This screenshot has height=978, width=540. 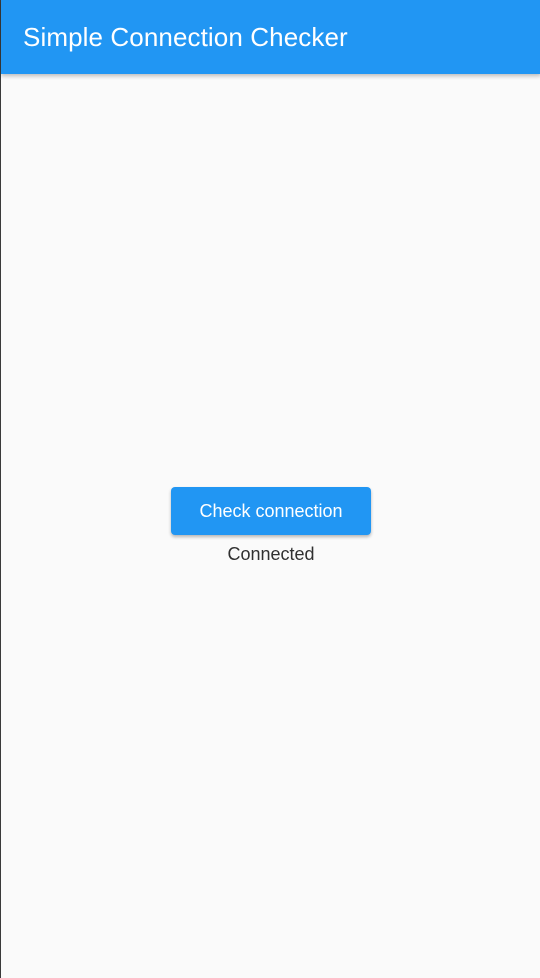 What do you see at coordinates (185, 36) in the screenshot?
I see `app-title: Simple Connection Checker` at bounding box center [185, 36].